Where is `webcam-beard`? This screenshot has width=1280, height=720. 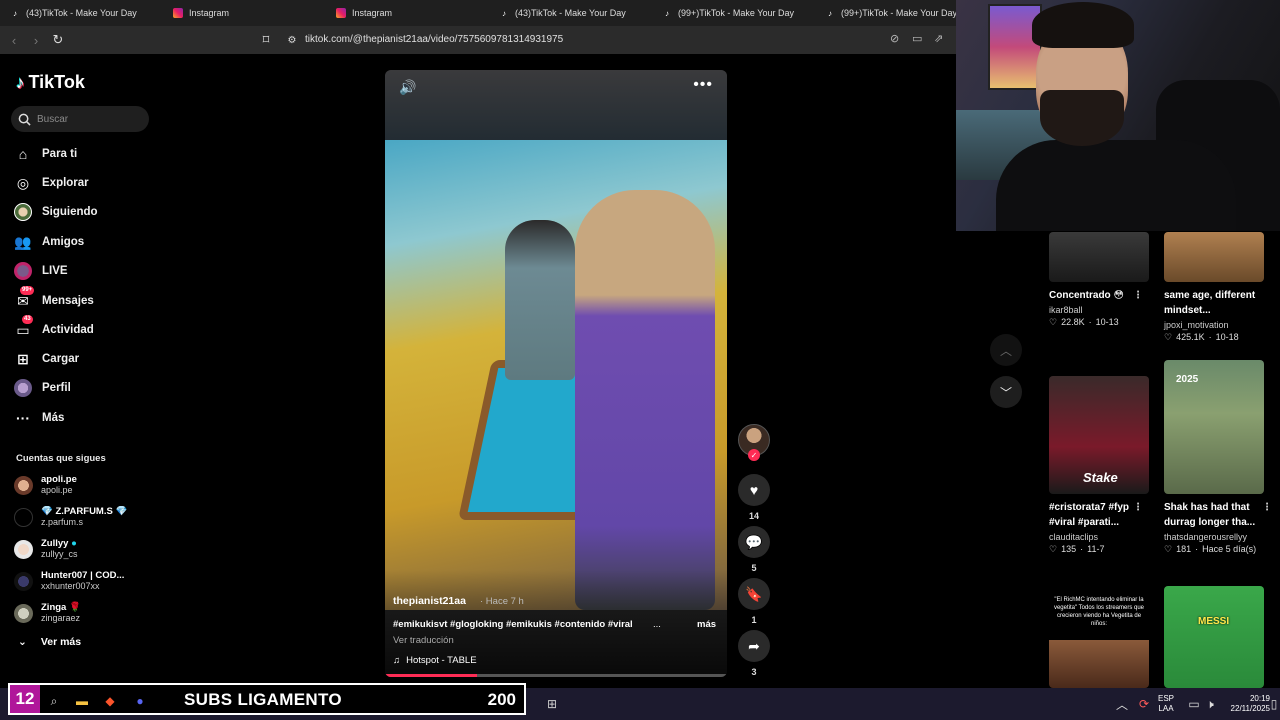
webcam-beard is located at coordinates (1082, 118).